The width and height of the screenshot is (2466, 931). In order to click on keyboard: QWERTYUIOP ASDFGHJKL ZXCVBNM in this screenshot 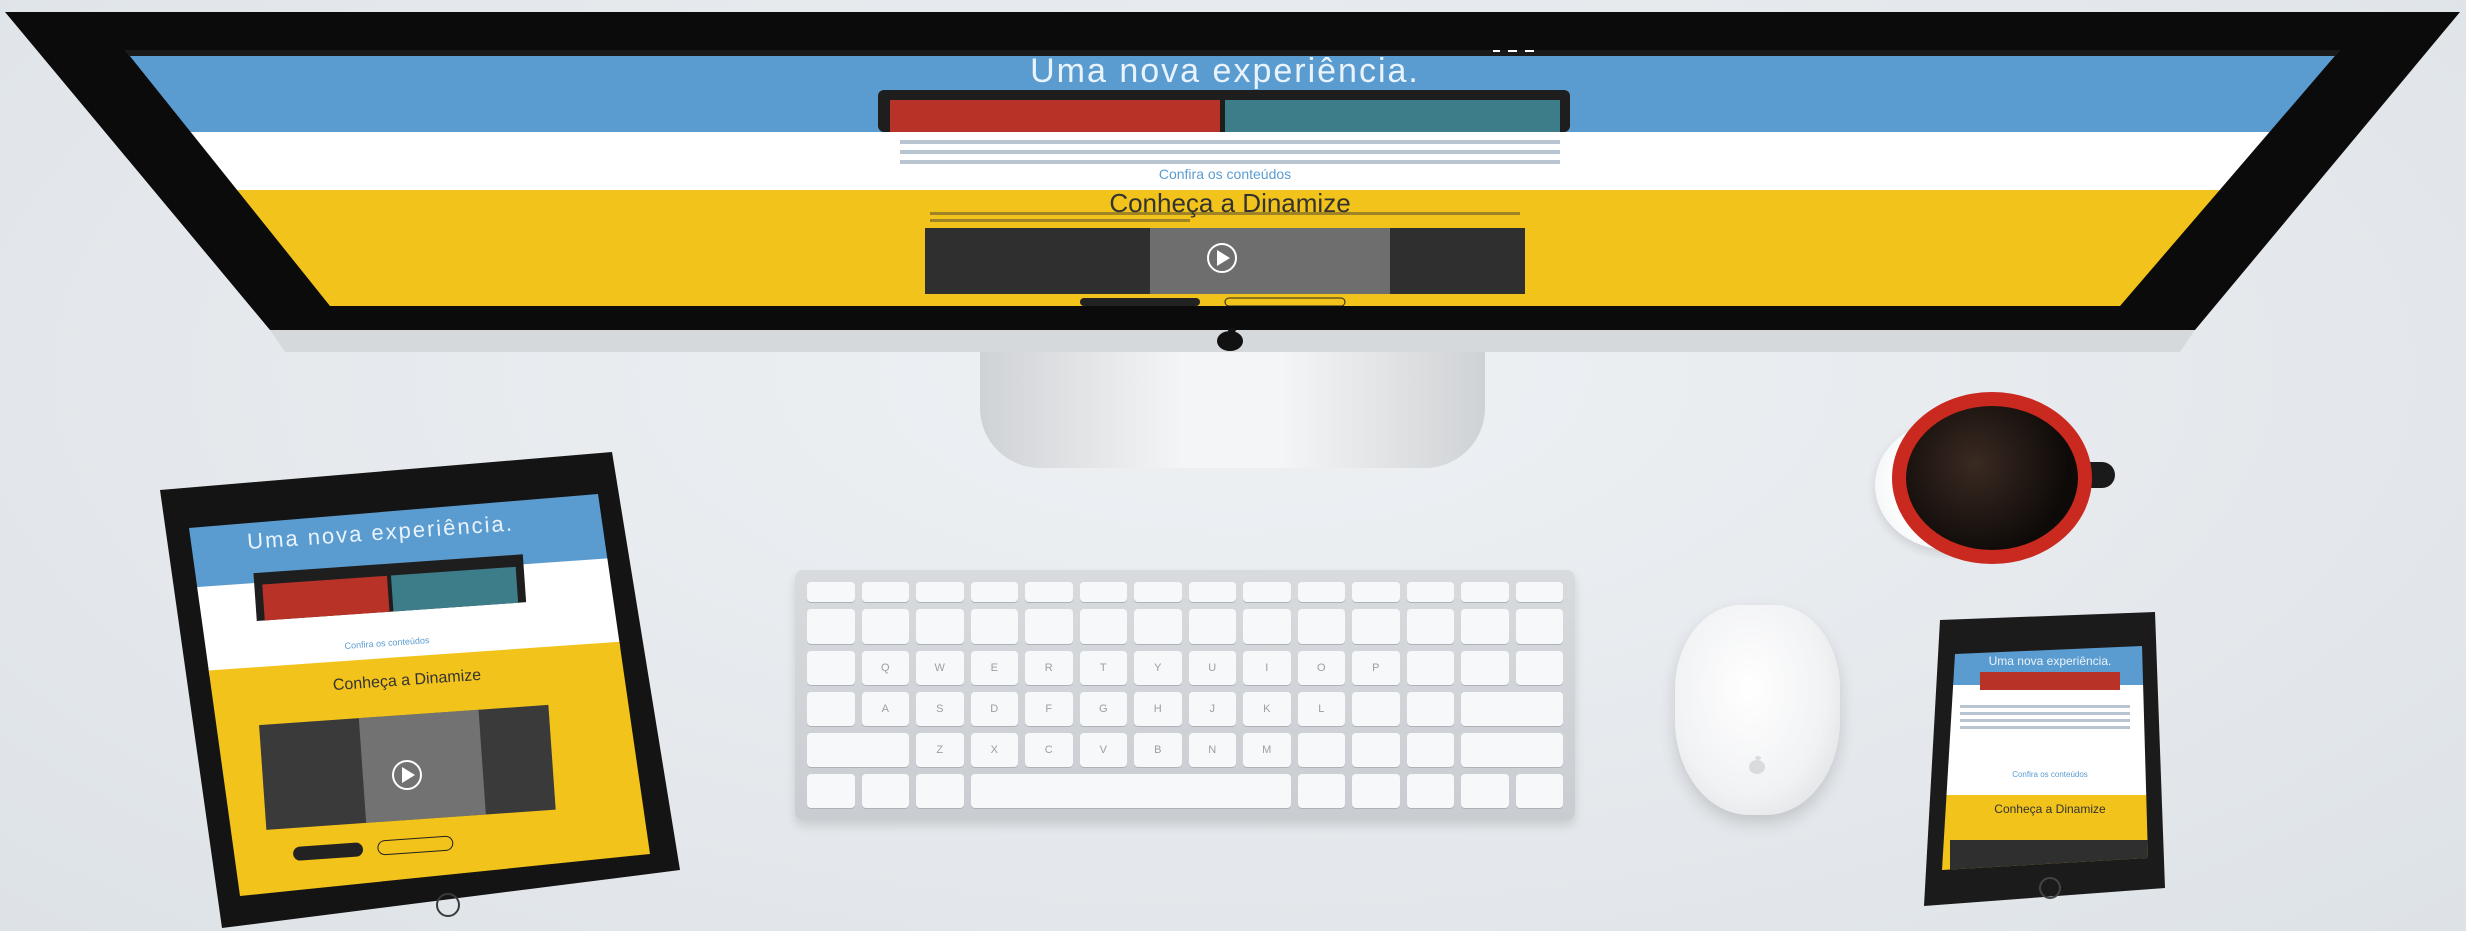, I will do `click(1185, 695)`.